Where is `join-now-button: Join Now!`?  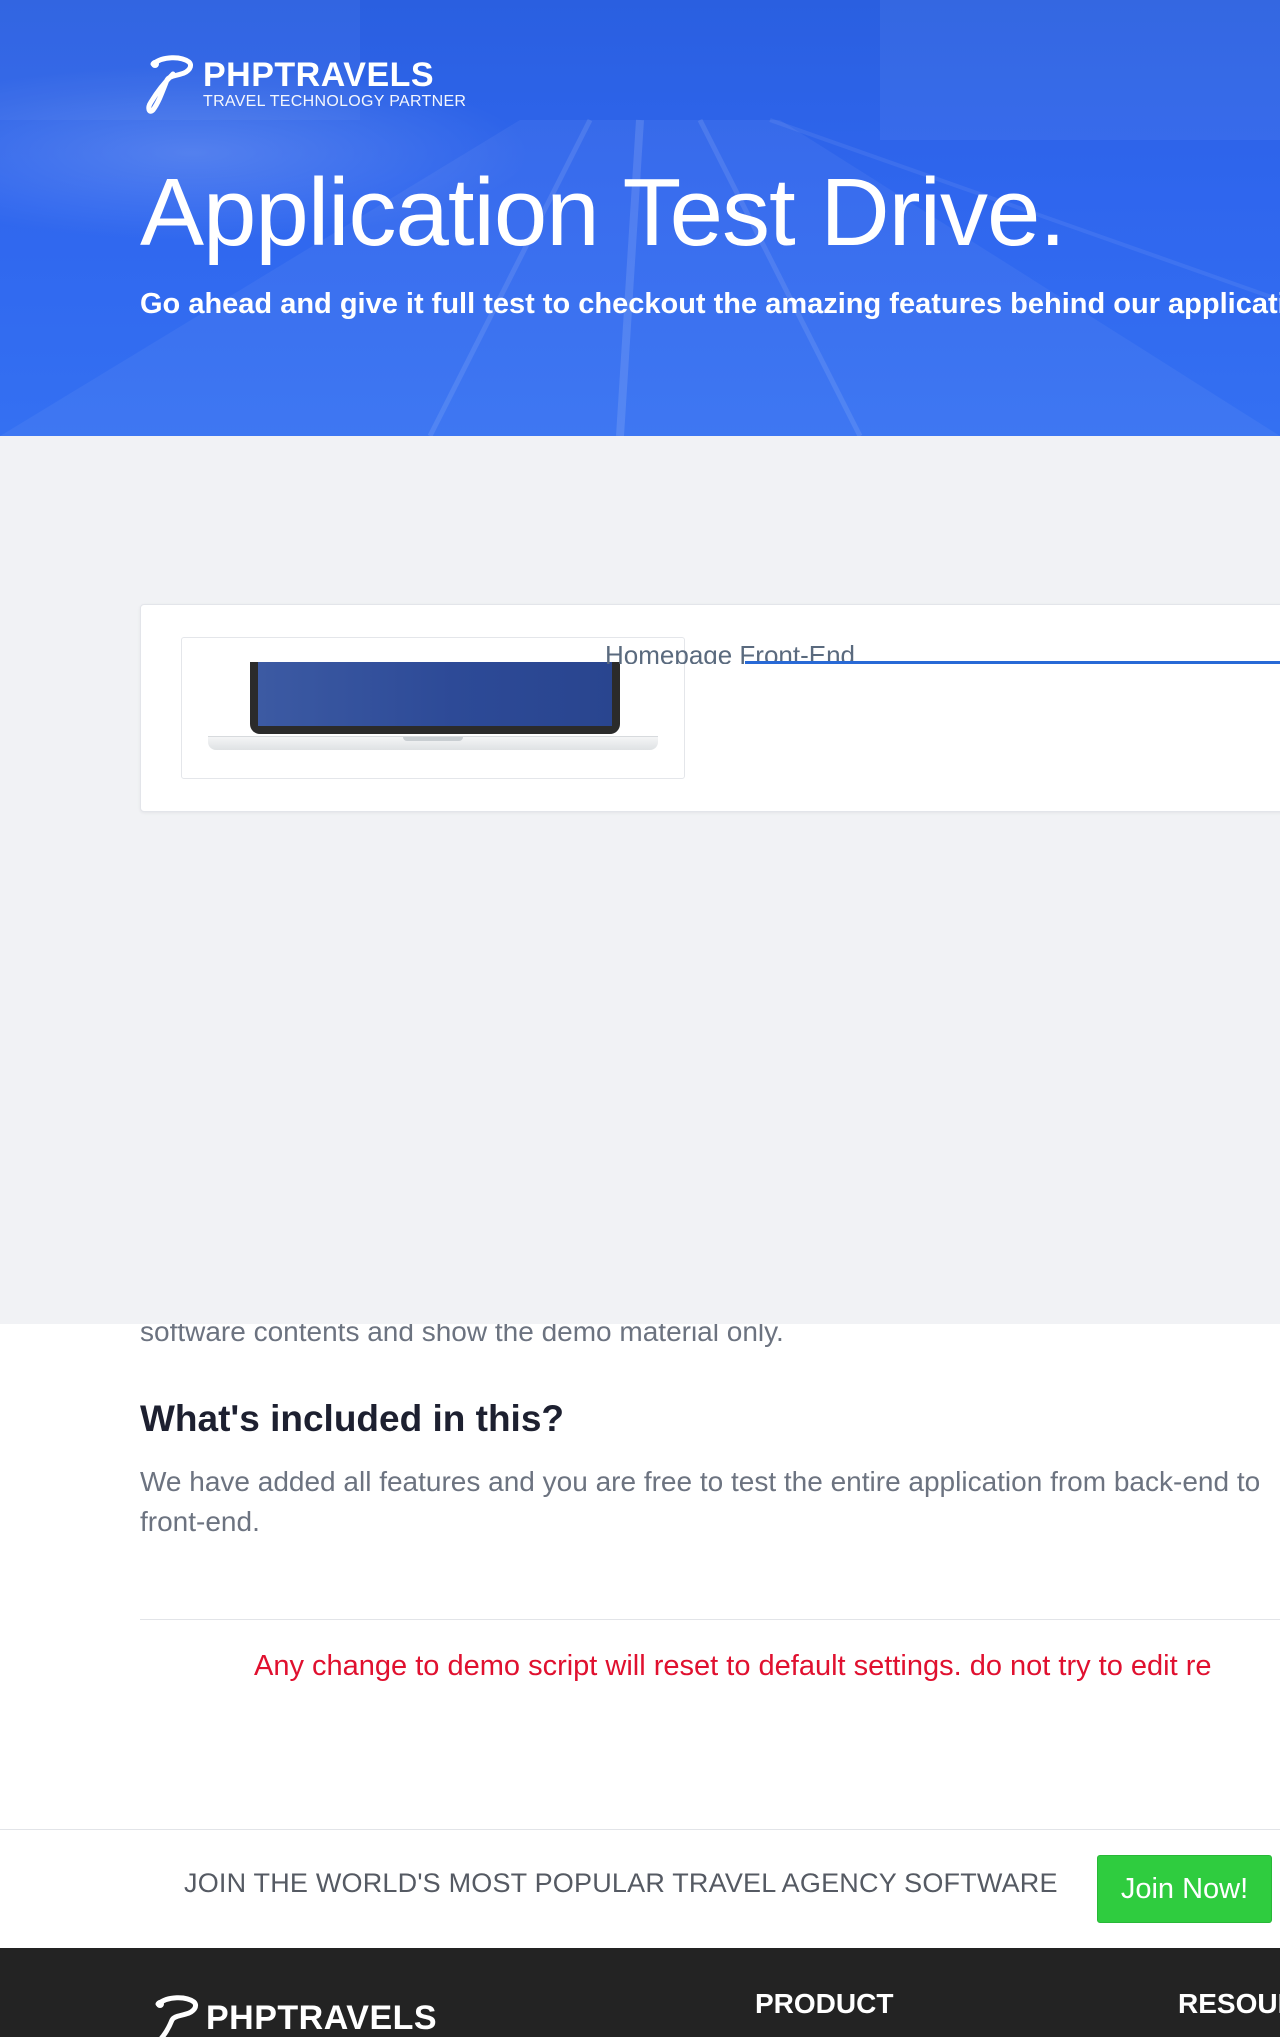 join-now-button: Join Now! is located at coordinates (1184, 1889).